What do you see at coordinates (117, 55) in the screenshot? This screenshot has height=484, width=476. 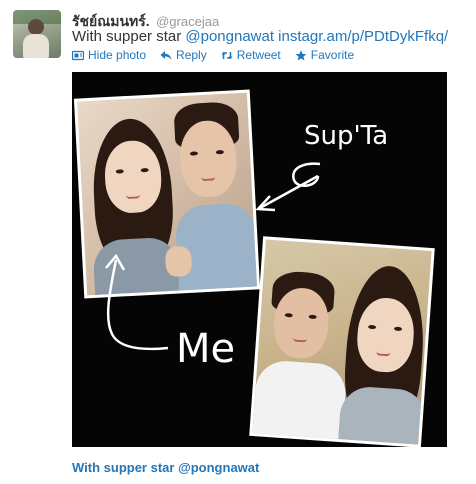 I see `hide-photo-label: Hide photo` at bounding box center [117, 55].